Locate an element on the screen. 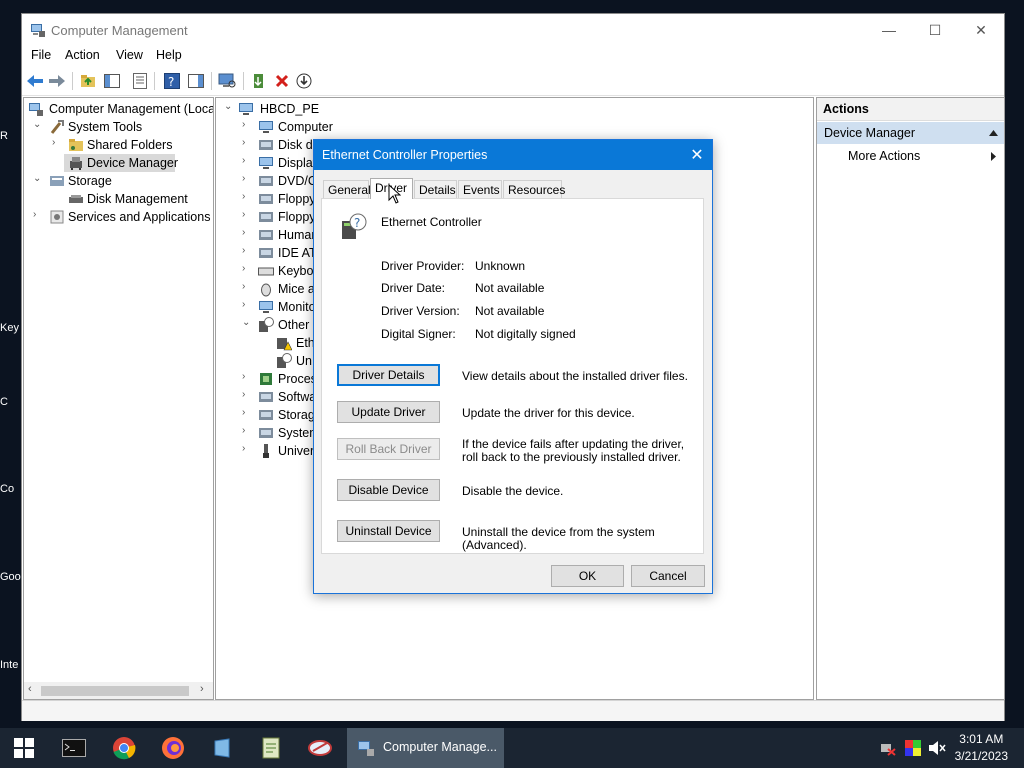 Image resolution: width=1024 pixels, height=768 pixels. volume-muted-icon is located at coordinates (937, 749).